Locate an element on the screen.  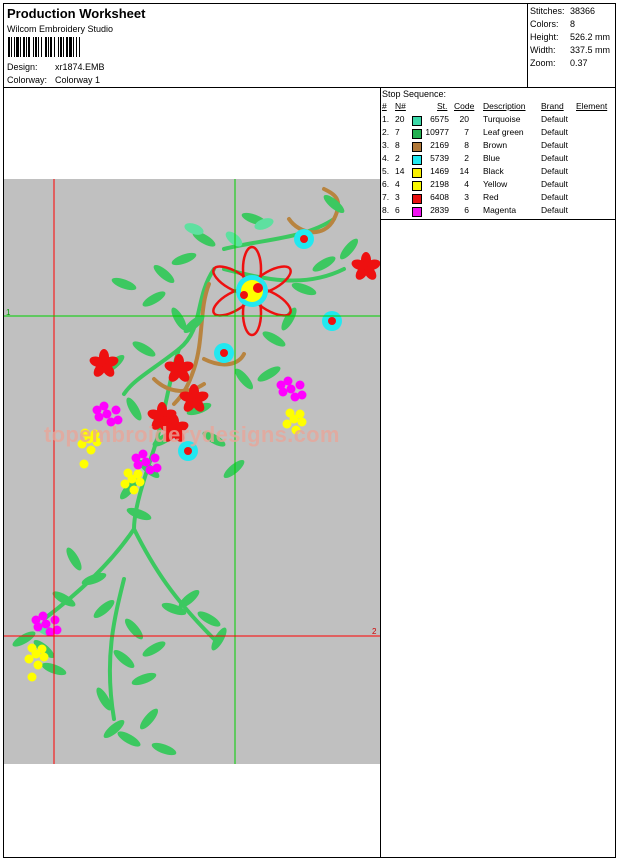
stop-row: 5. 14 1469 14 Black Default is located at coordinates (500, 172).